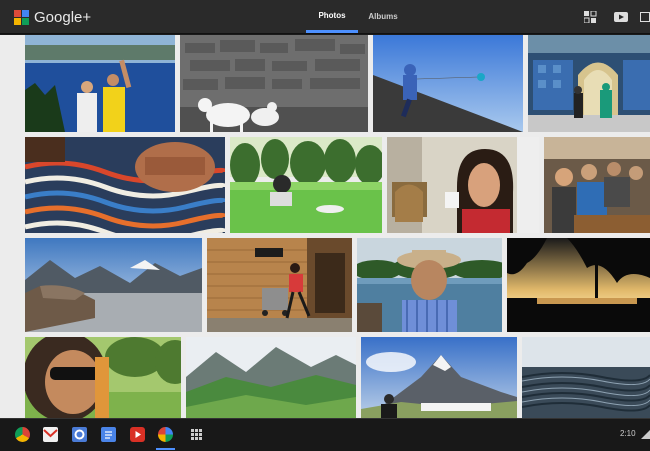  Describe the element at coordinates (628, 433) in the screenshot. I see `system-clock: 2:10` at that location.